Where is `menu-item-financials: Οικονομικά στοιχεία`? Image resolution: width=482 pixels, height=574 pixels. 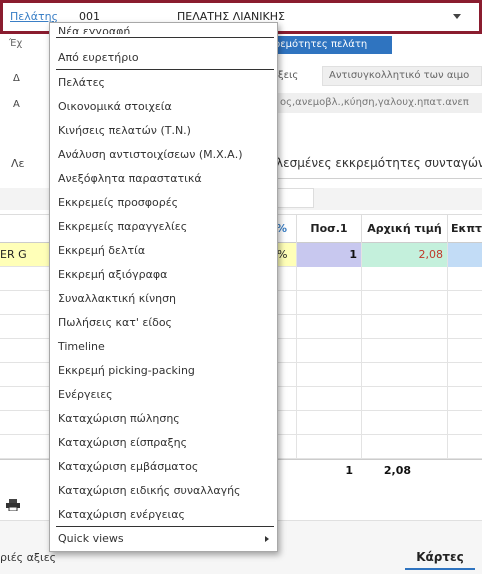 menu-item-financials: Οικονομικά στοιχεία is located at coordinates (163, 107).